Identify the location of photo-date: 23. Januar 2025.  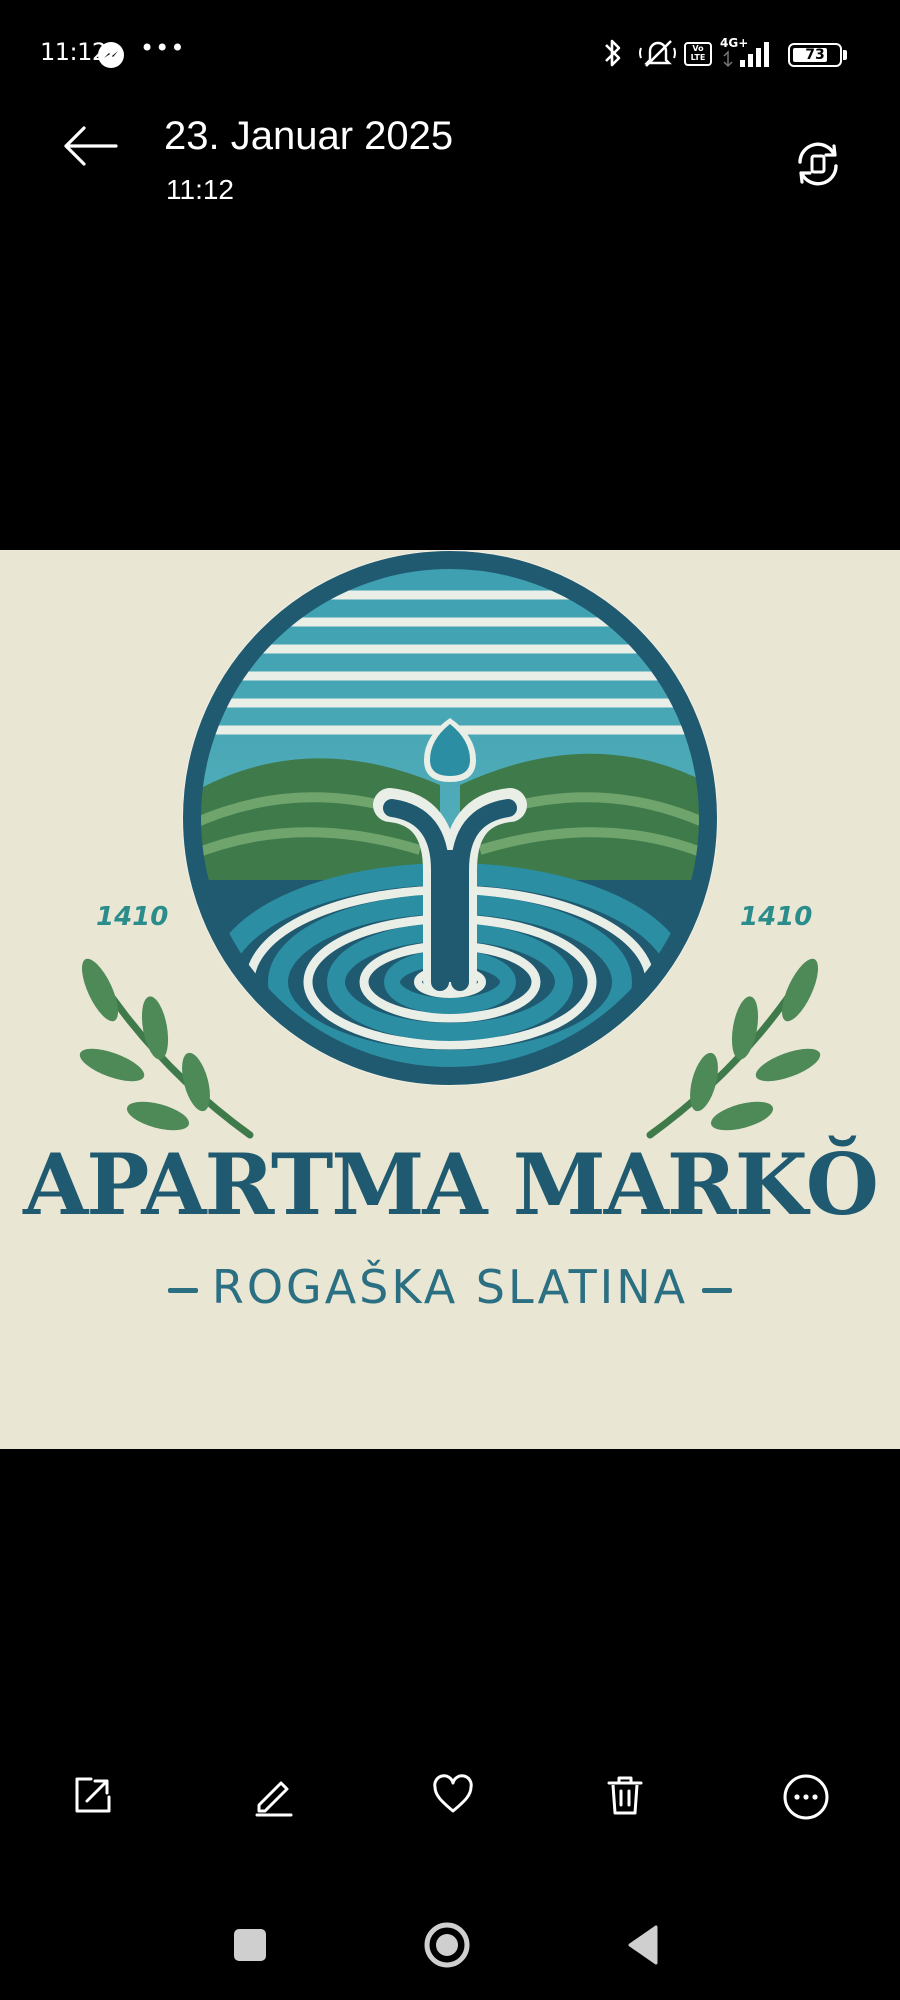
(309, 136).